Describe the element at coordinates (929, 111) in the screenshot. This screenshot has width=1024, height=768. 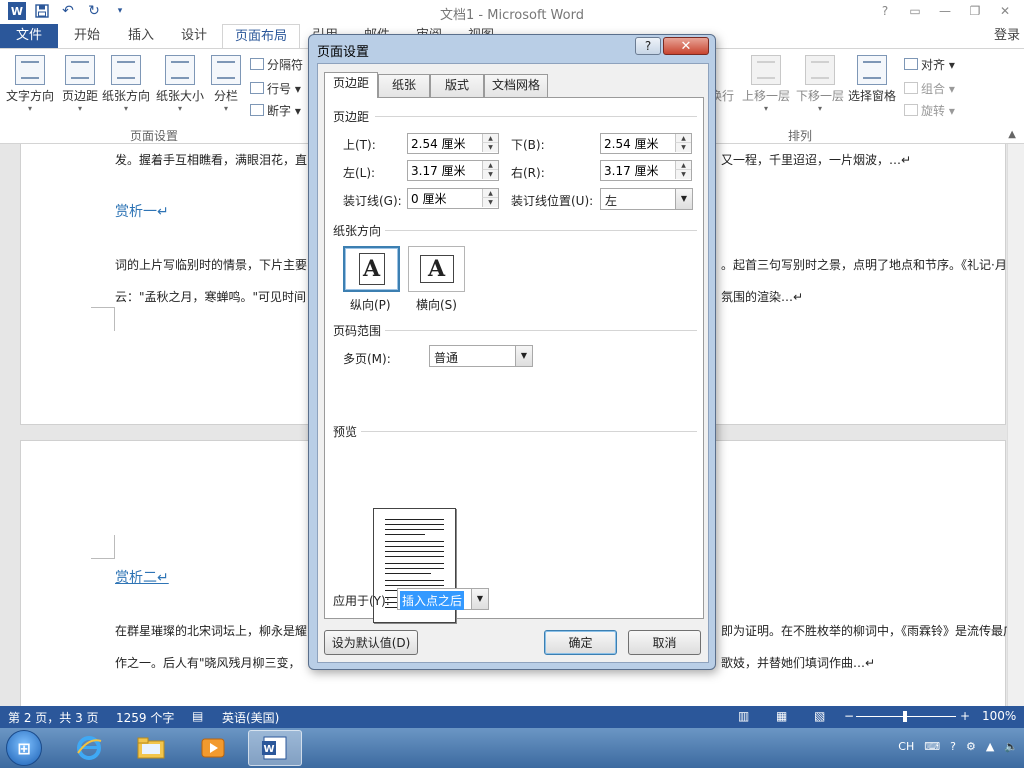
I see `rotate-button: 旋转 ▾` at that location.